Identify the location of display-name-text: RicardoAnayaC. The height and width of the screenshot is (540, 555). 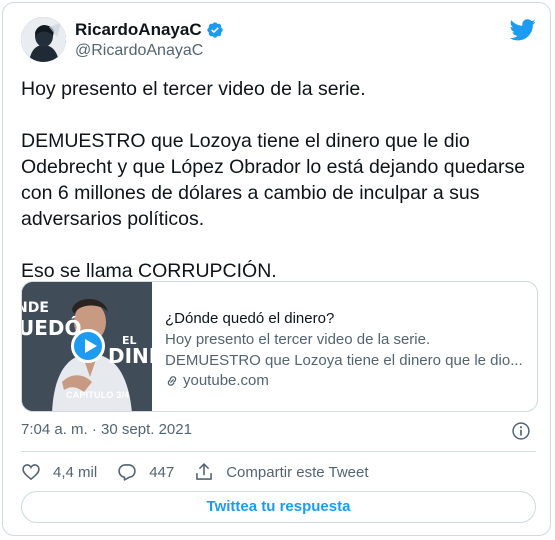
(138, 29).